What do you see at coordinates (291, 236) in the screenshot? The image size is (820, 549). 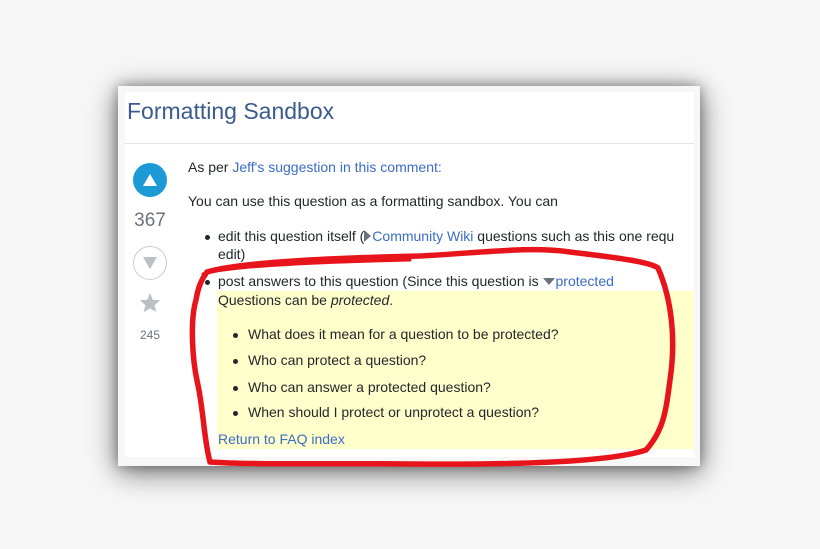 I see `bullet1-prefix: edit this question itself (` at bounding box center [291, 236].